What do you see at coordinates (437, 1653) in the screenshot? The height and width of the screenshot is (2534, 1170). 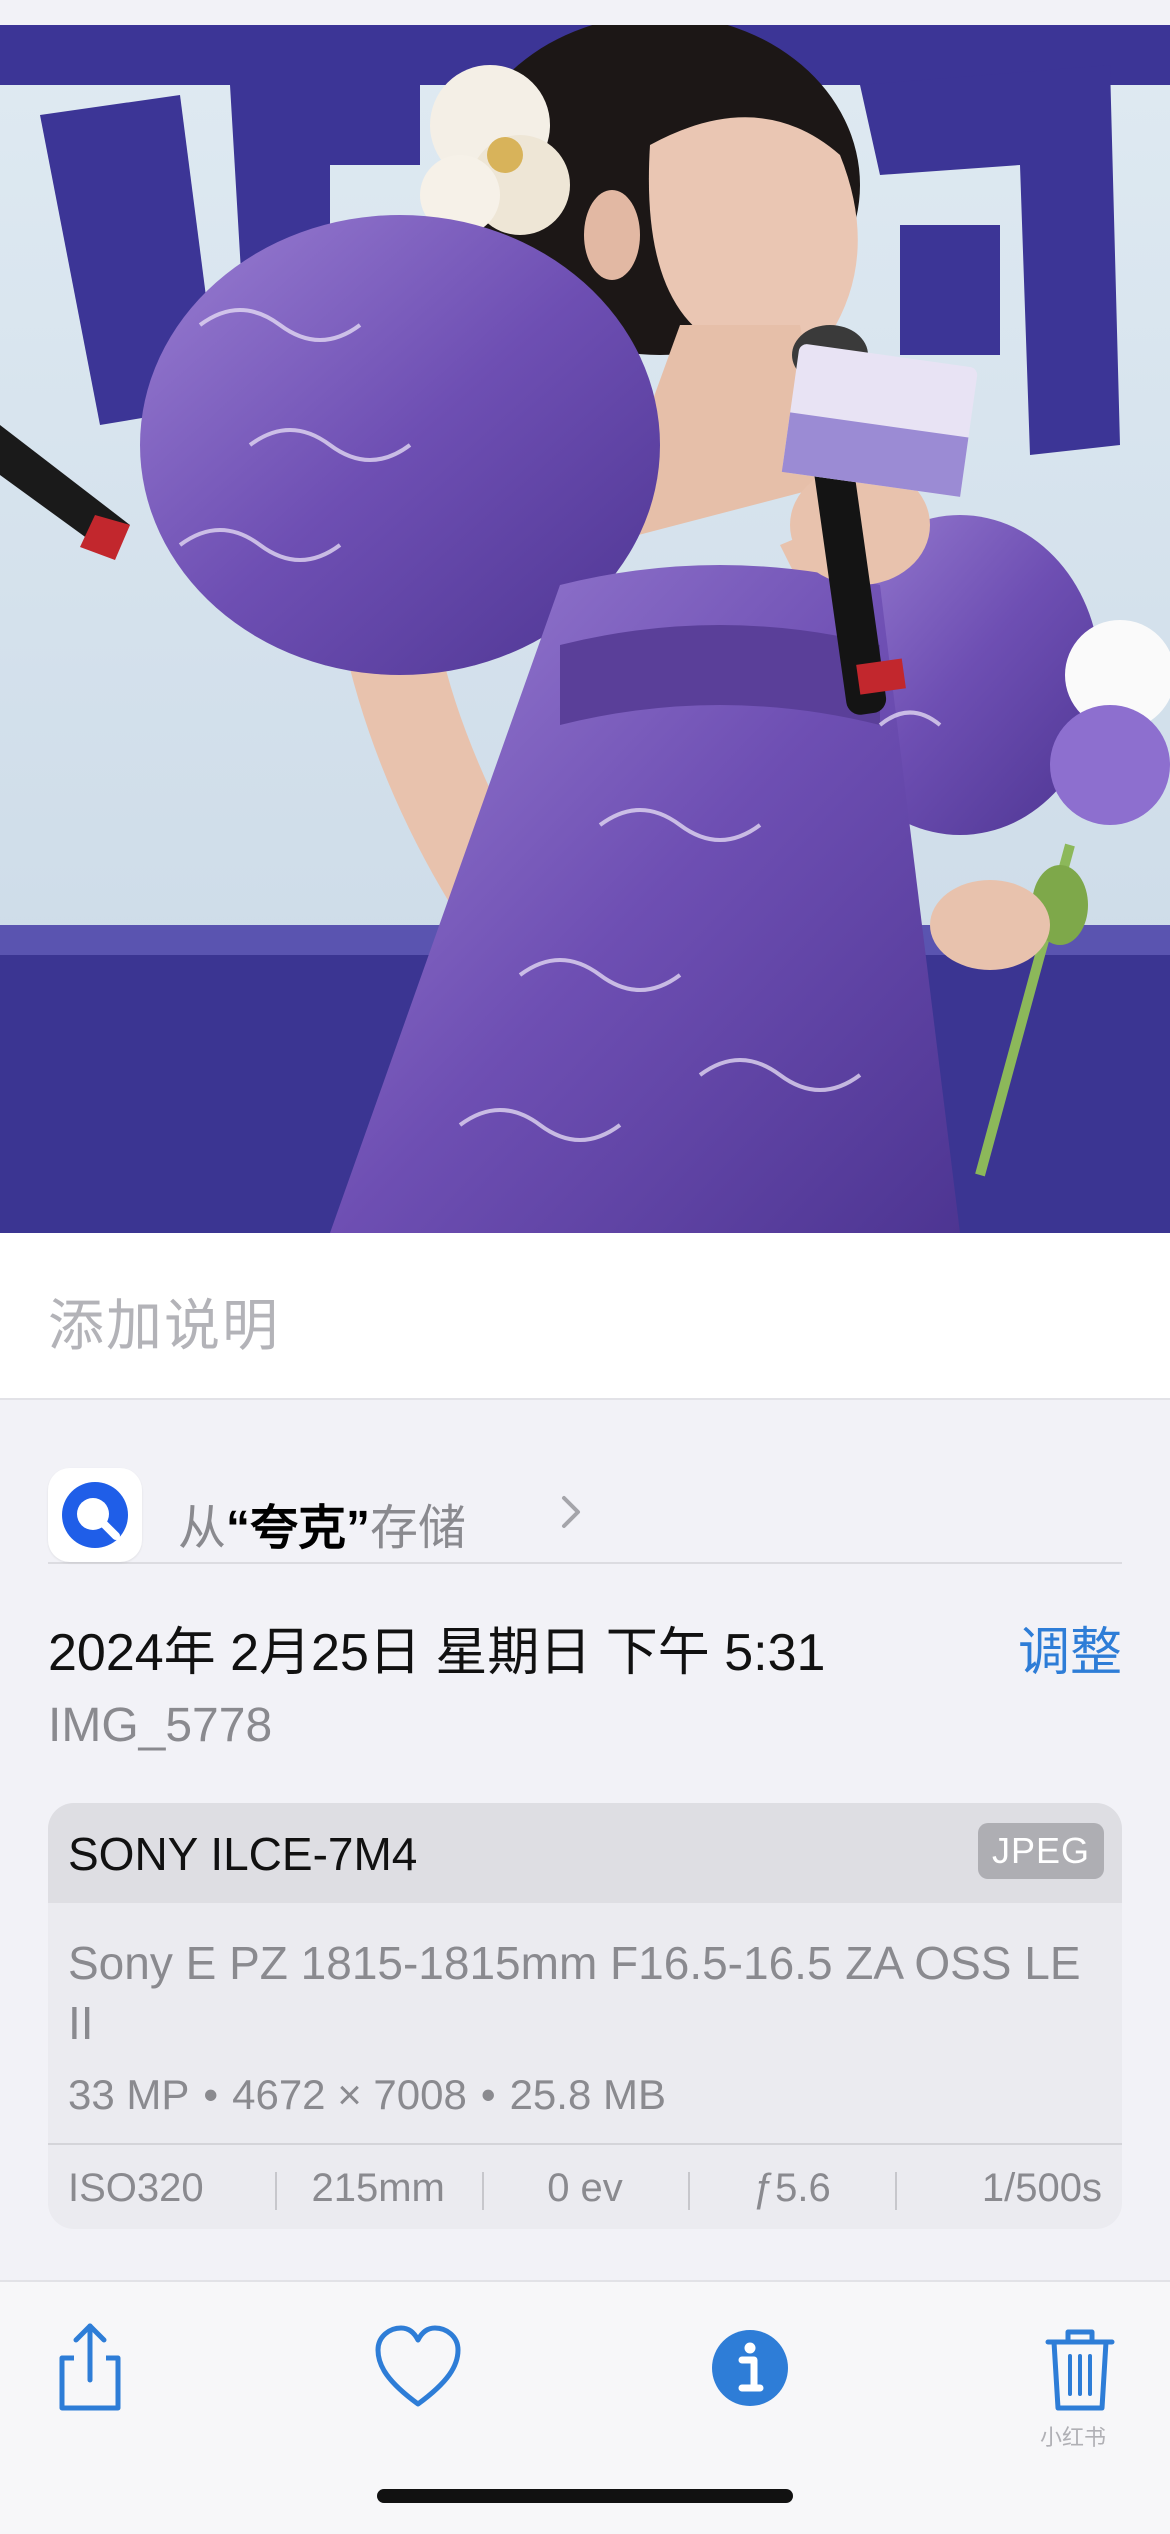 I see `photo-datetime: 2024年 2月25日 星期日 下午 5:31` at bounding box center [437, 1653].